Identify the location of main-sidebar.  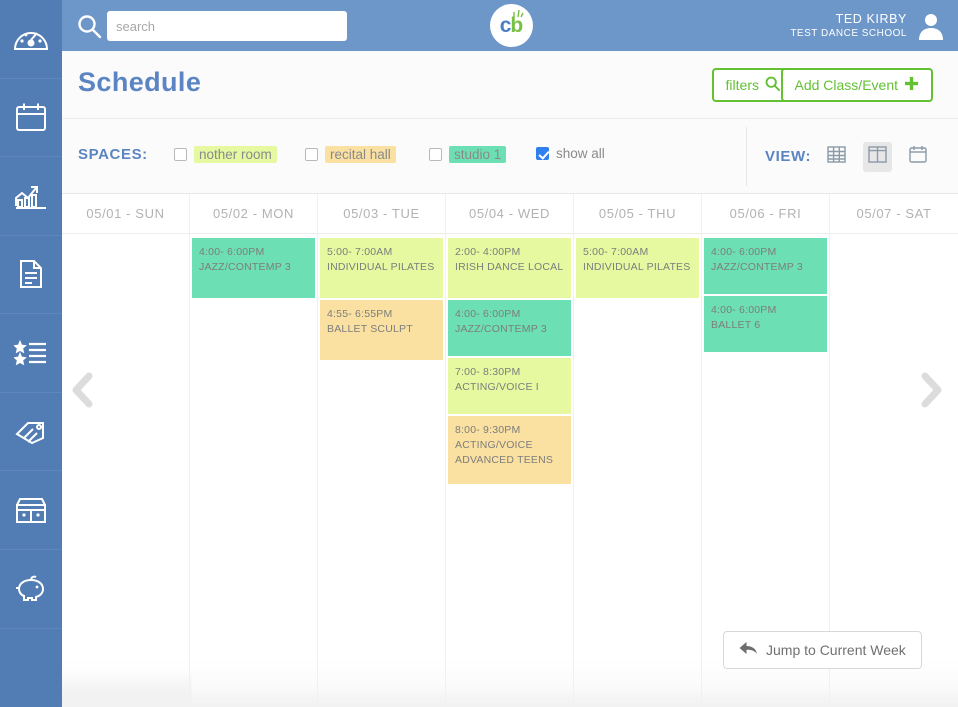
(31, 353).